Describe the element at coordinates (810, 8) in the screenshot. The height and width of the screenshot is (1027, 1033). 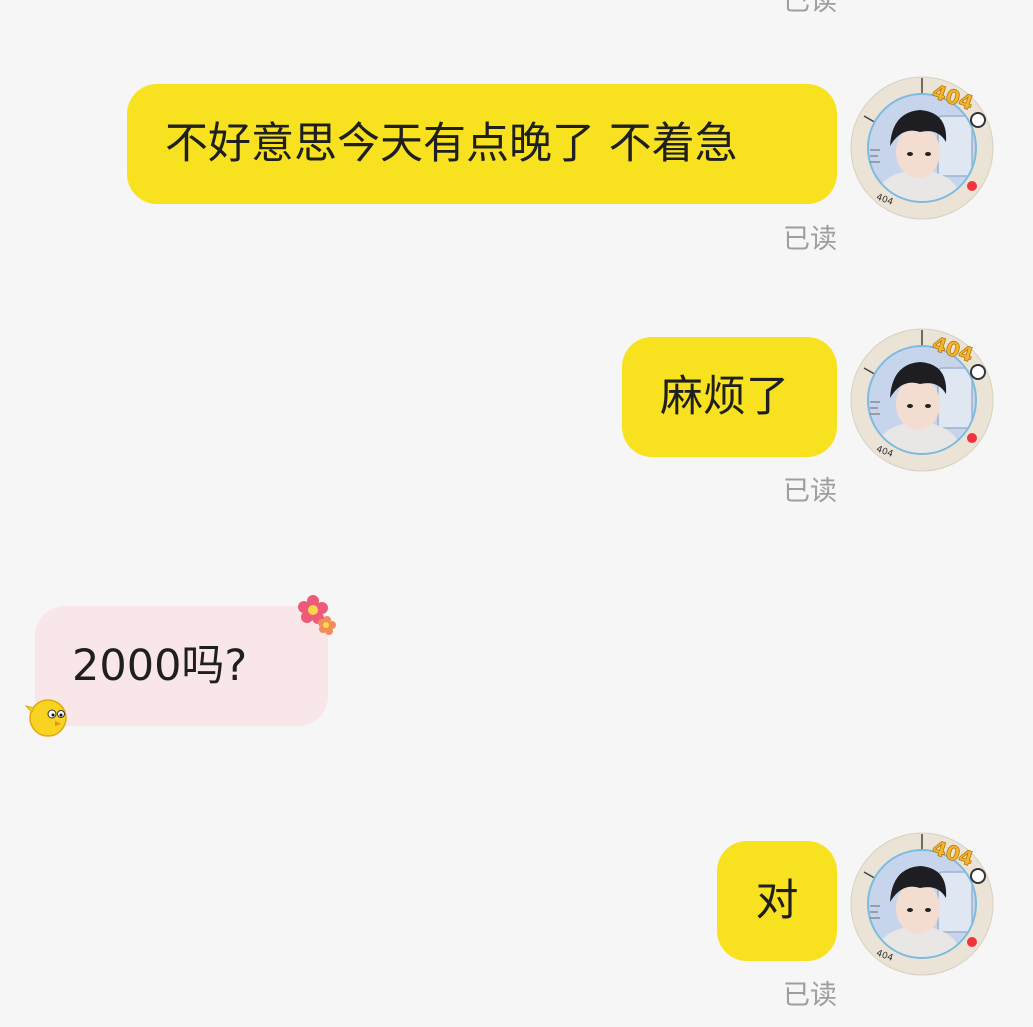
I see `read-status-top: 已读` at that location.